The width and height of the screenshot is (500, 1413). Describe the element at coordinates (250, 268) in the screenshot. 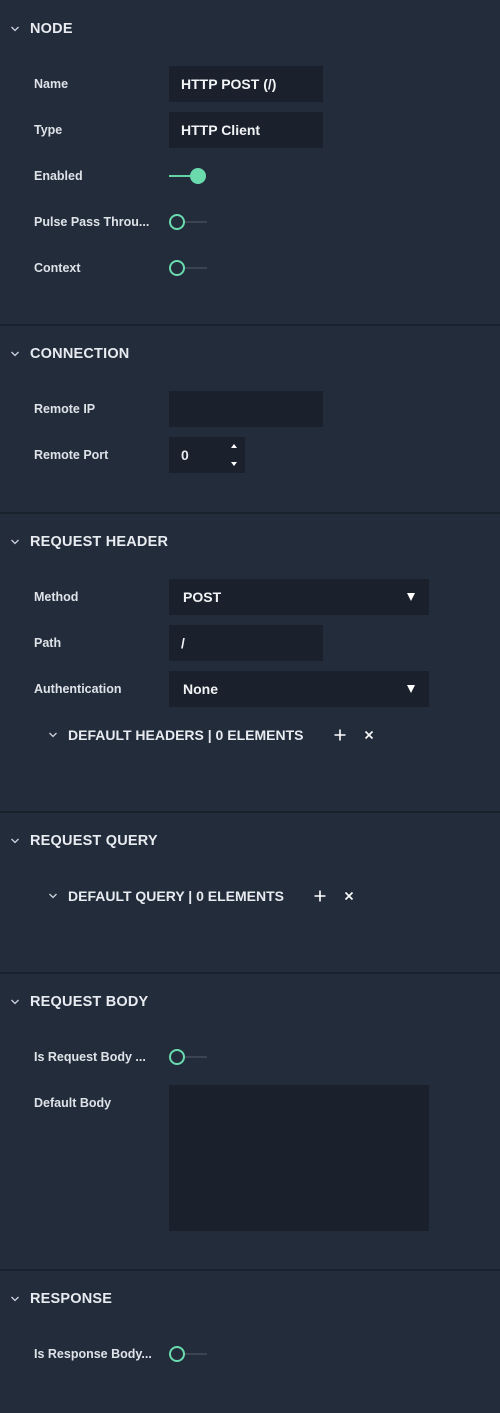

I see `context-row: Context` at that location.